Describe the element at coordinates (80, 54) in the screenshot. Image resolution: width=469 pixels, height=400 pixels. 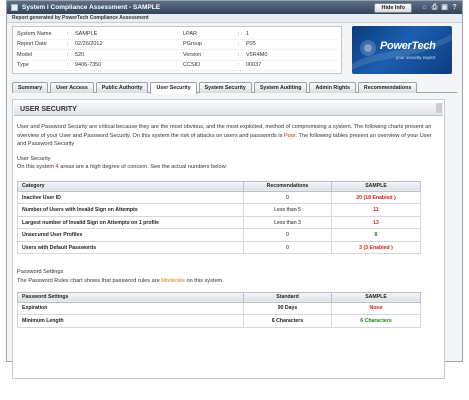
I see `info-value: 520` at that location.